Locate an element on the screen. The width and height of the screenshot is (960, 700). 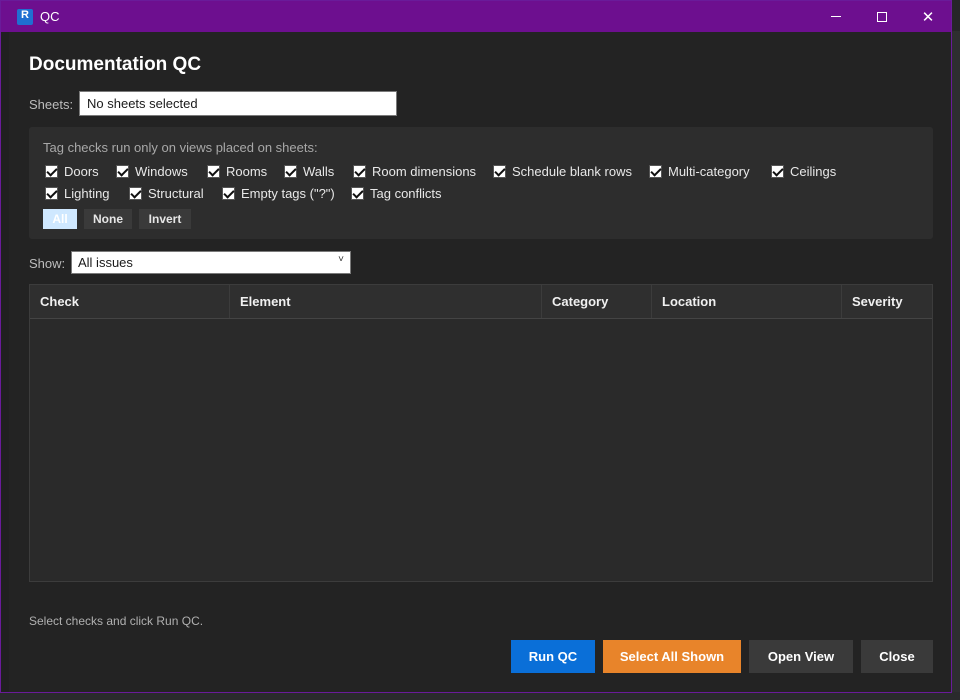
check-label: Windows is located at coordinates (161, 171).